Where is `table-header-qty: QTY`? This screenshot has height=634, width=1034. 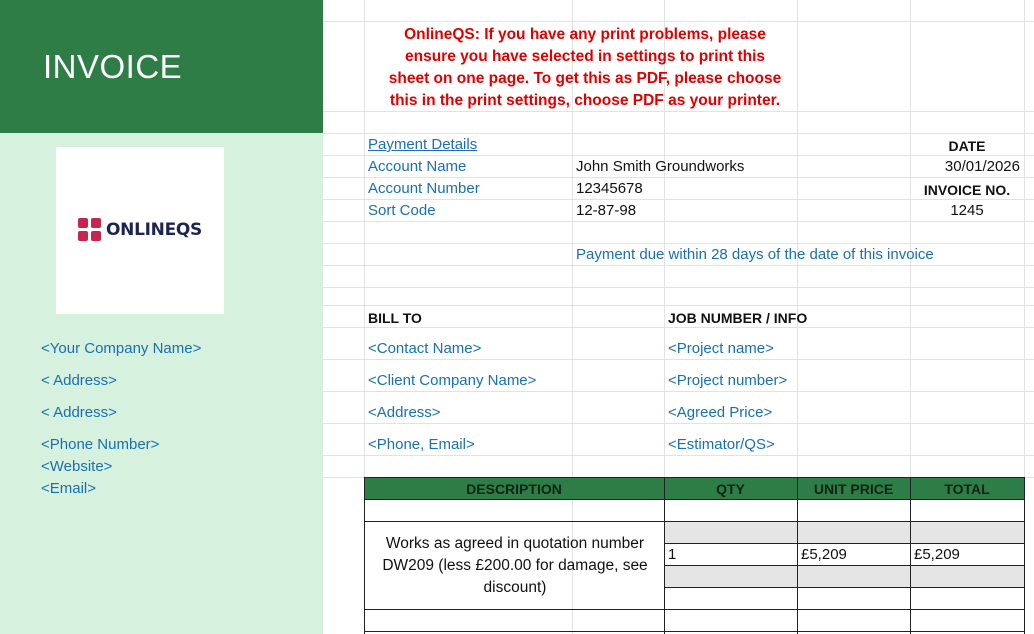 table-header-qty: QTY is located at coordinates (730, 489).